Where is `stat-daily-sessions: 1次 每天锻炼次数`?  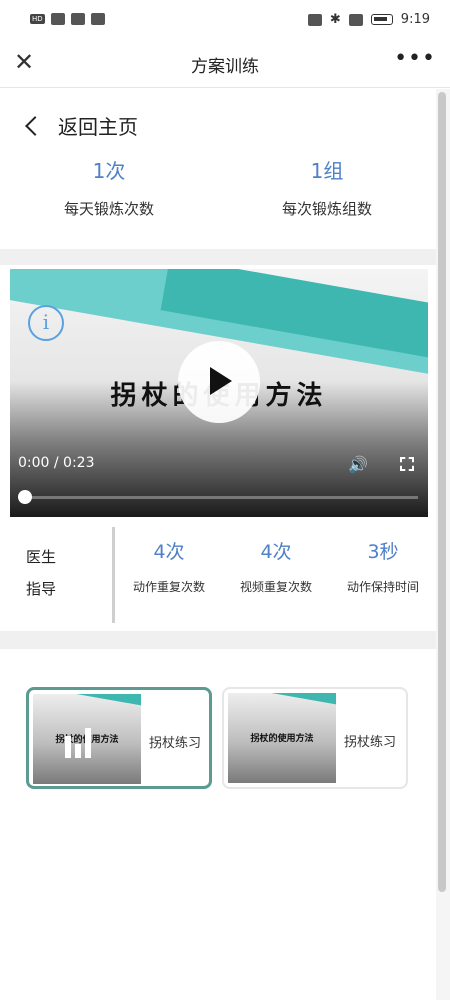
stat-daily-sessions: 1次 每天锻炼次数 is located at coordinates (109, 187).